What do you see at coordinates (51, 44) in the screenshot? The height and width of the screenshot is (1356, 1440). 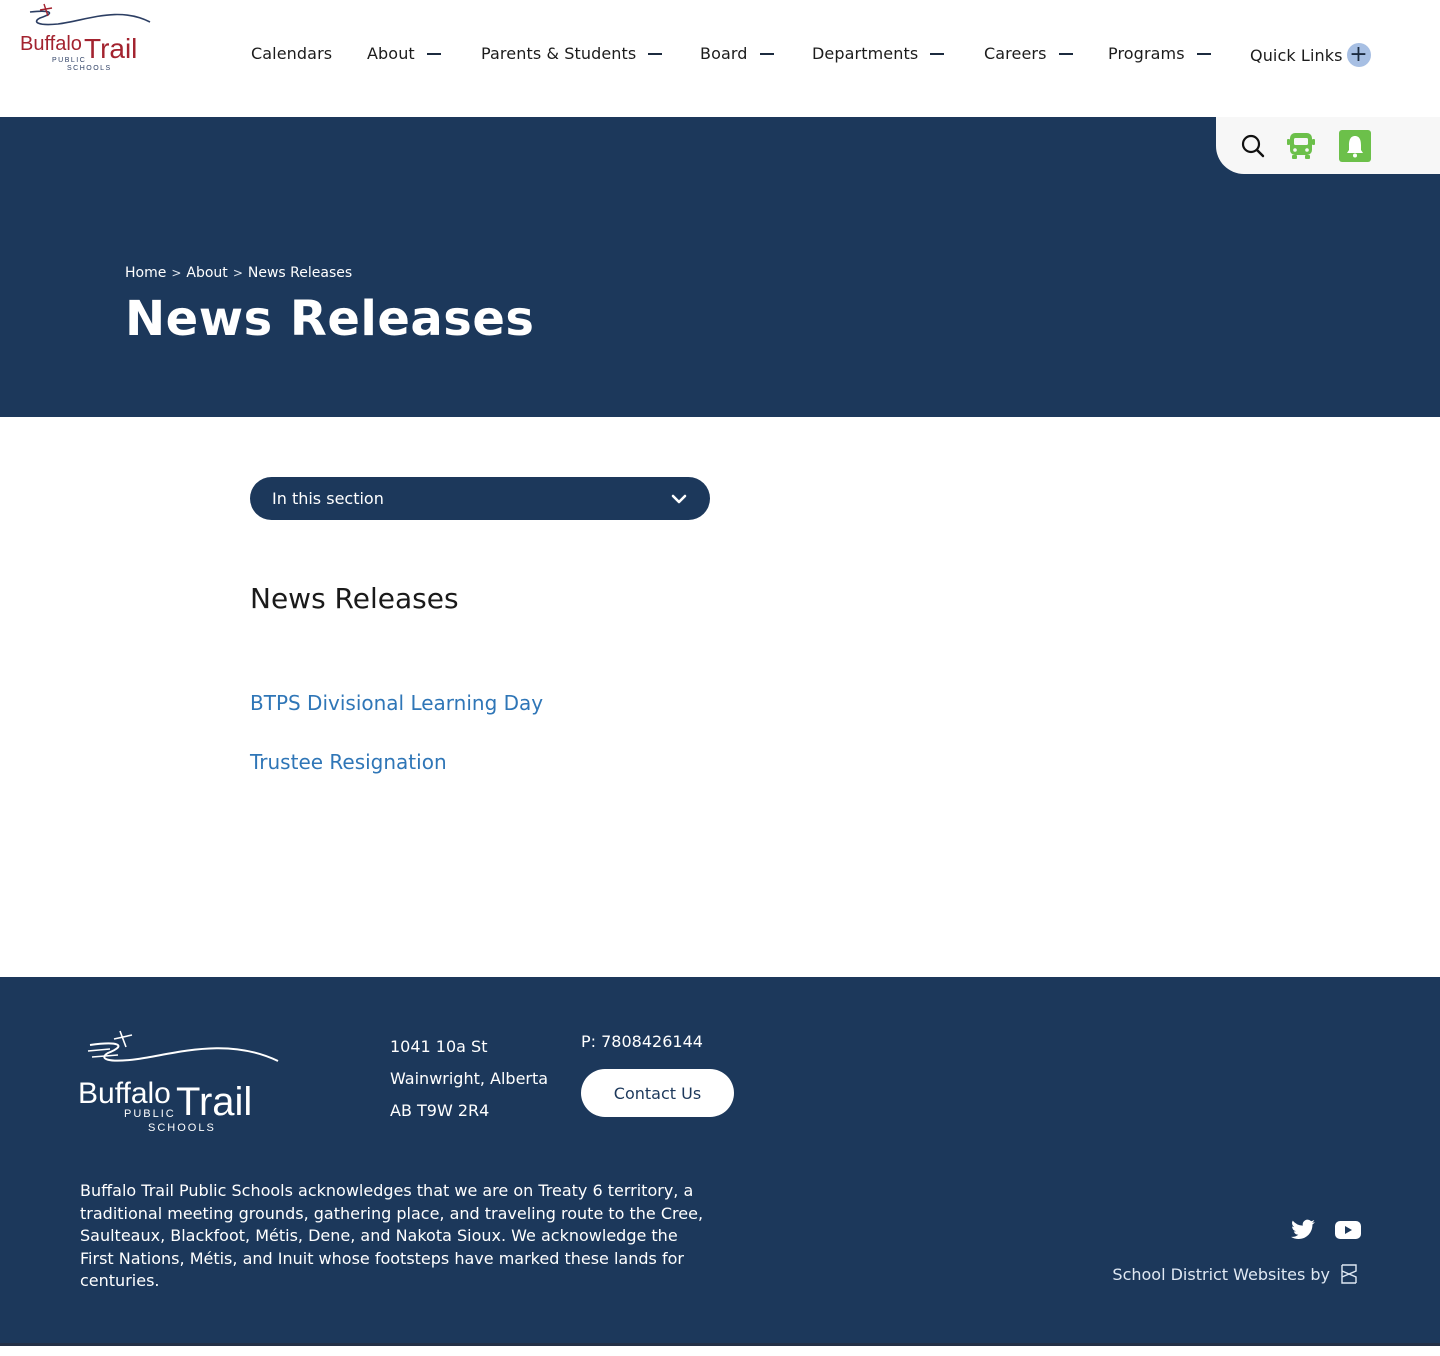 I see `logo-text-buffalo: Buffalo` at bounding box center [51, 44].